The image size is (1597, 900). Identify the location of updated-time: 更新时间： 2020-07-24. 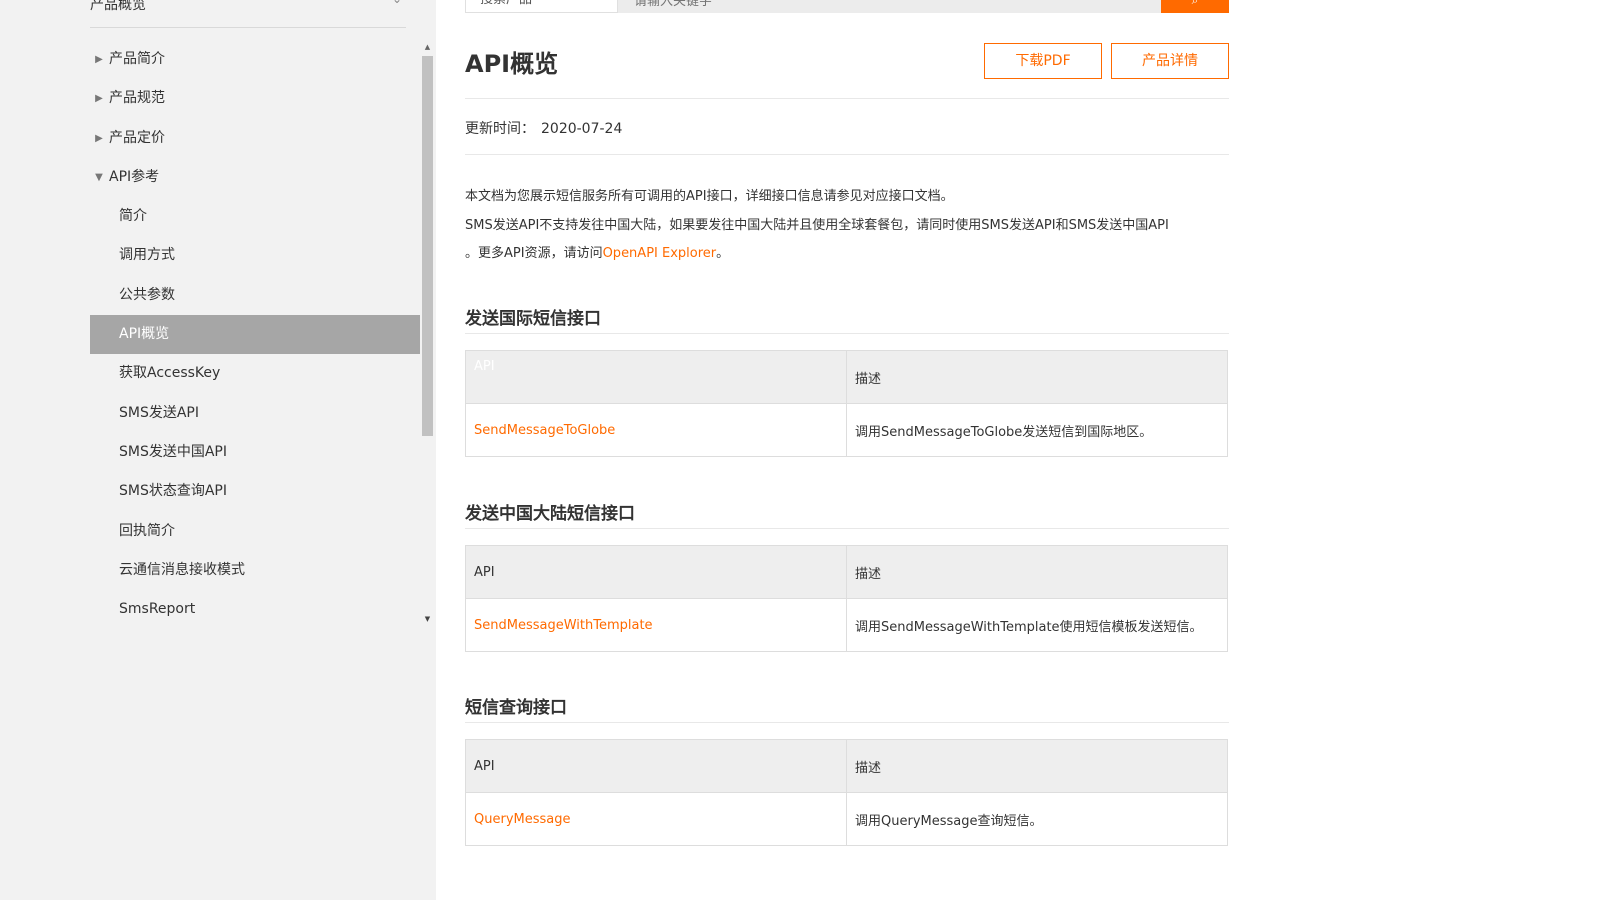
(543, 128).